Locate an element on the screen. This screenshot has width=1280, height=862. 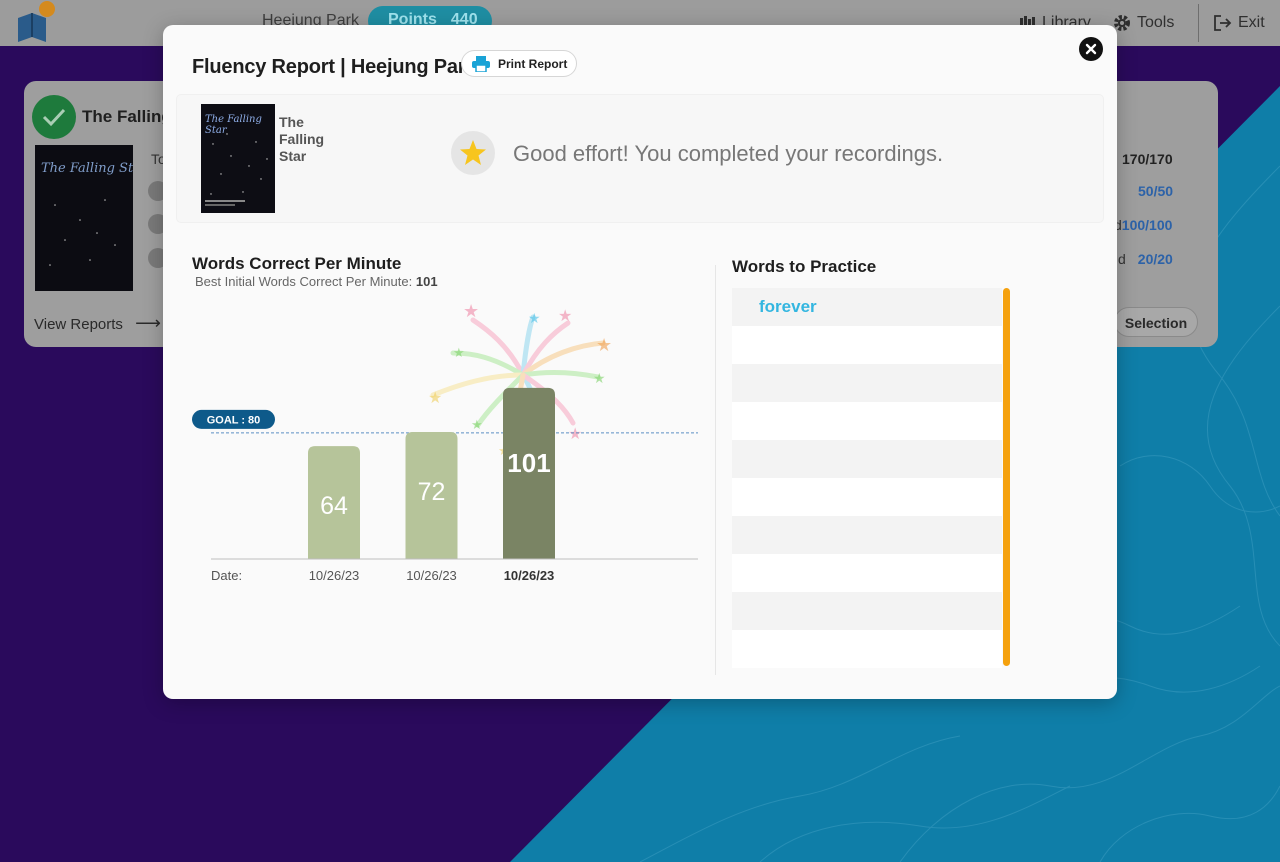
view-reports-link: View Reports ⟶ is located at coordinates (97, 323).